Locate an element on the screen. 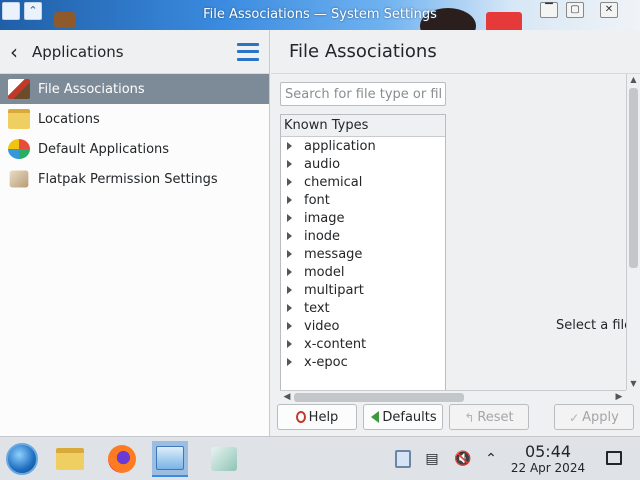 The height and width of the screenshot is (480, 640). close-button: ✕ is located at coordinates (609, 10).